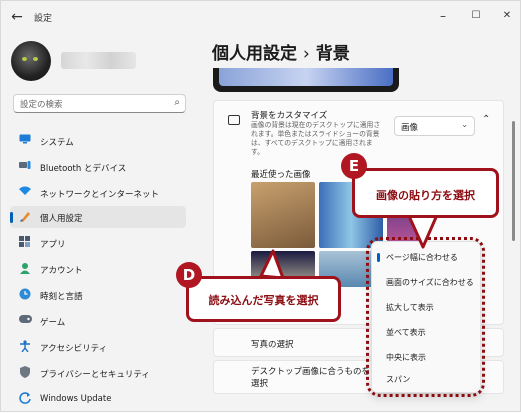 Image resolution: width=521 pixels, height=413 pixels. I want to click on callout-d: 読み込んだ写真を選択, so click(263, 299).